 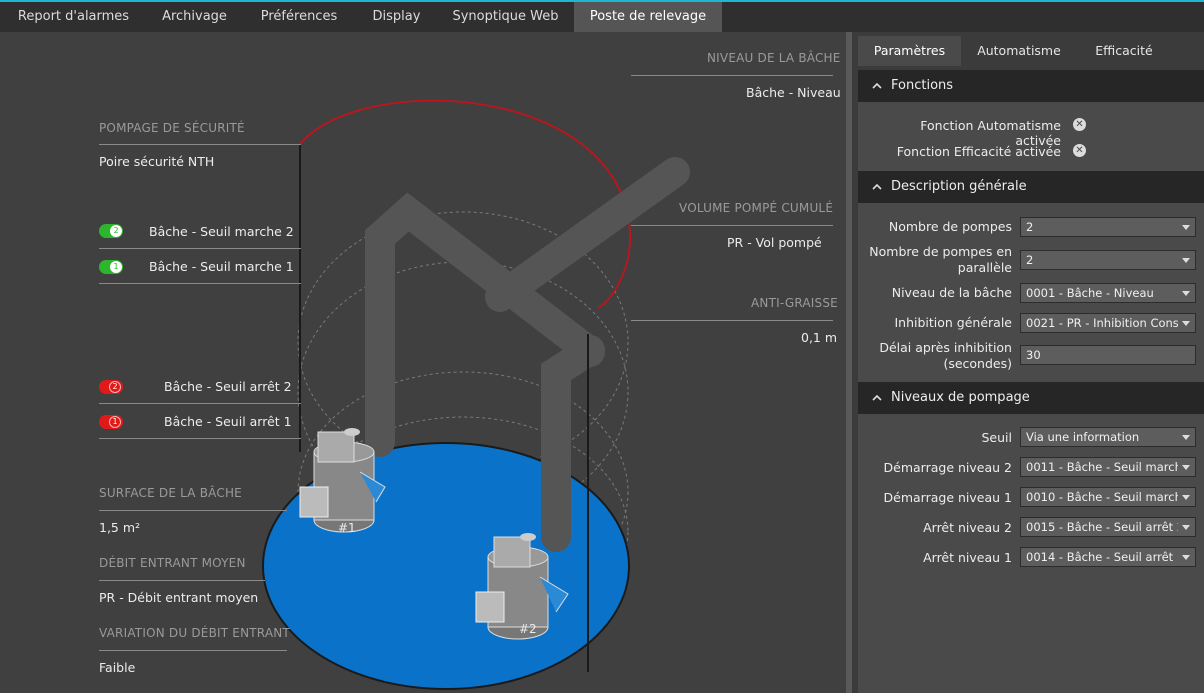 I want to click on section-fonctions-header: Fonctions, so click(x=1031, y=86).